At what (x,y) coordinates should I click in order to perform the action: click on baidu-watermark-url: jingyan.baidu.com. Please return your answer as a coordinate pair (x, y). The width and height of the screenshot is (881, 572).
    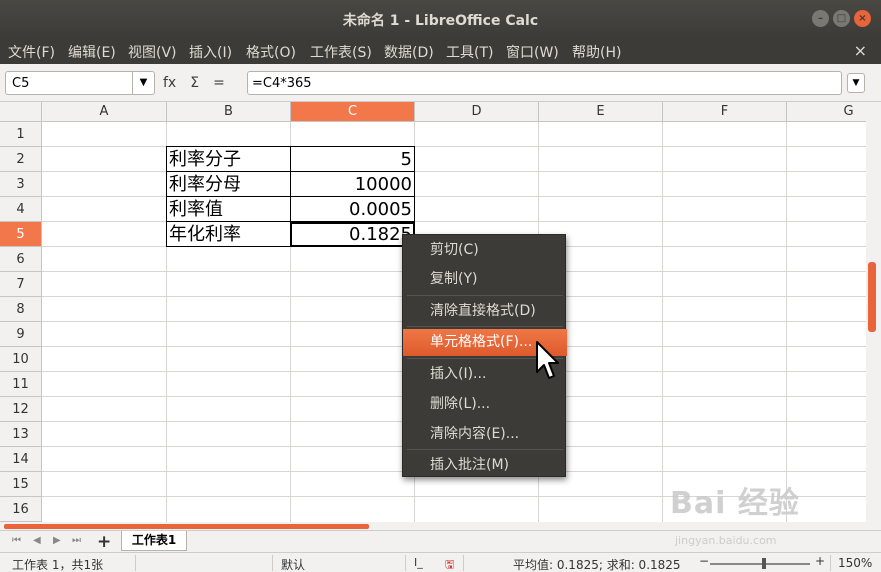
    Looking at the image, I should click on (726, 540).